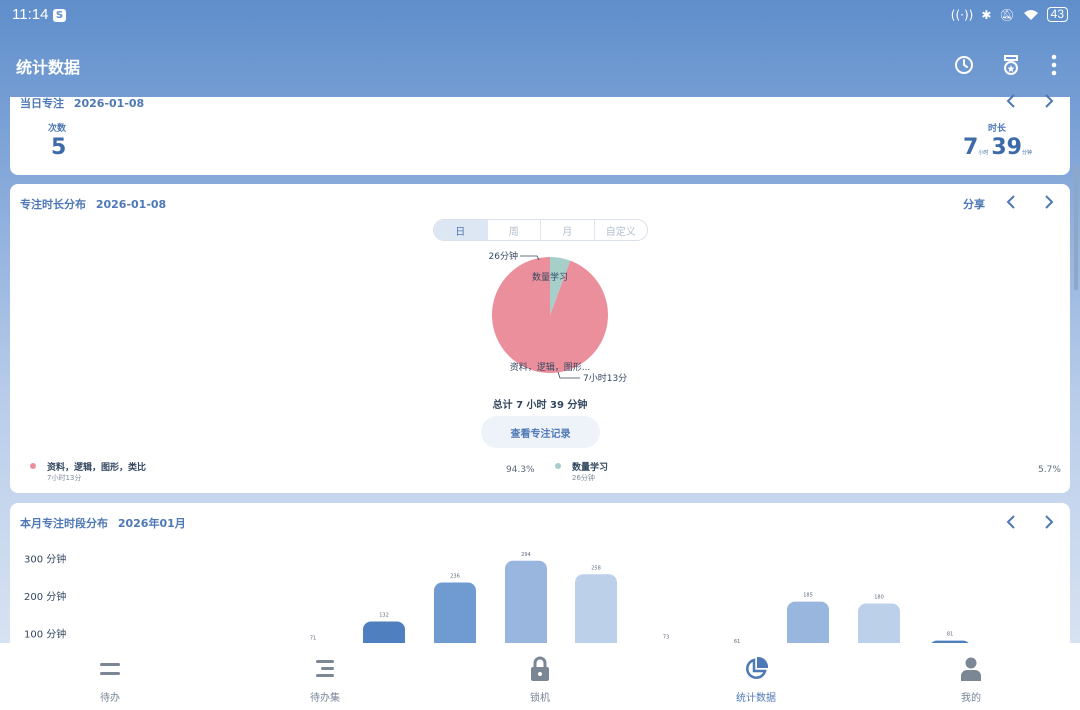 This screenshot has height=710, width=1080. What do you see at coordinates (971, 669) in the screenshot?
I see `profile-icon` at bounding box center [971, 669].